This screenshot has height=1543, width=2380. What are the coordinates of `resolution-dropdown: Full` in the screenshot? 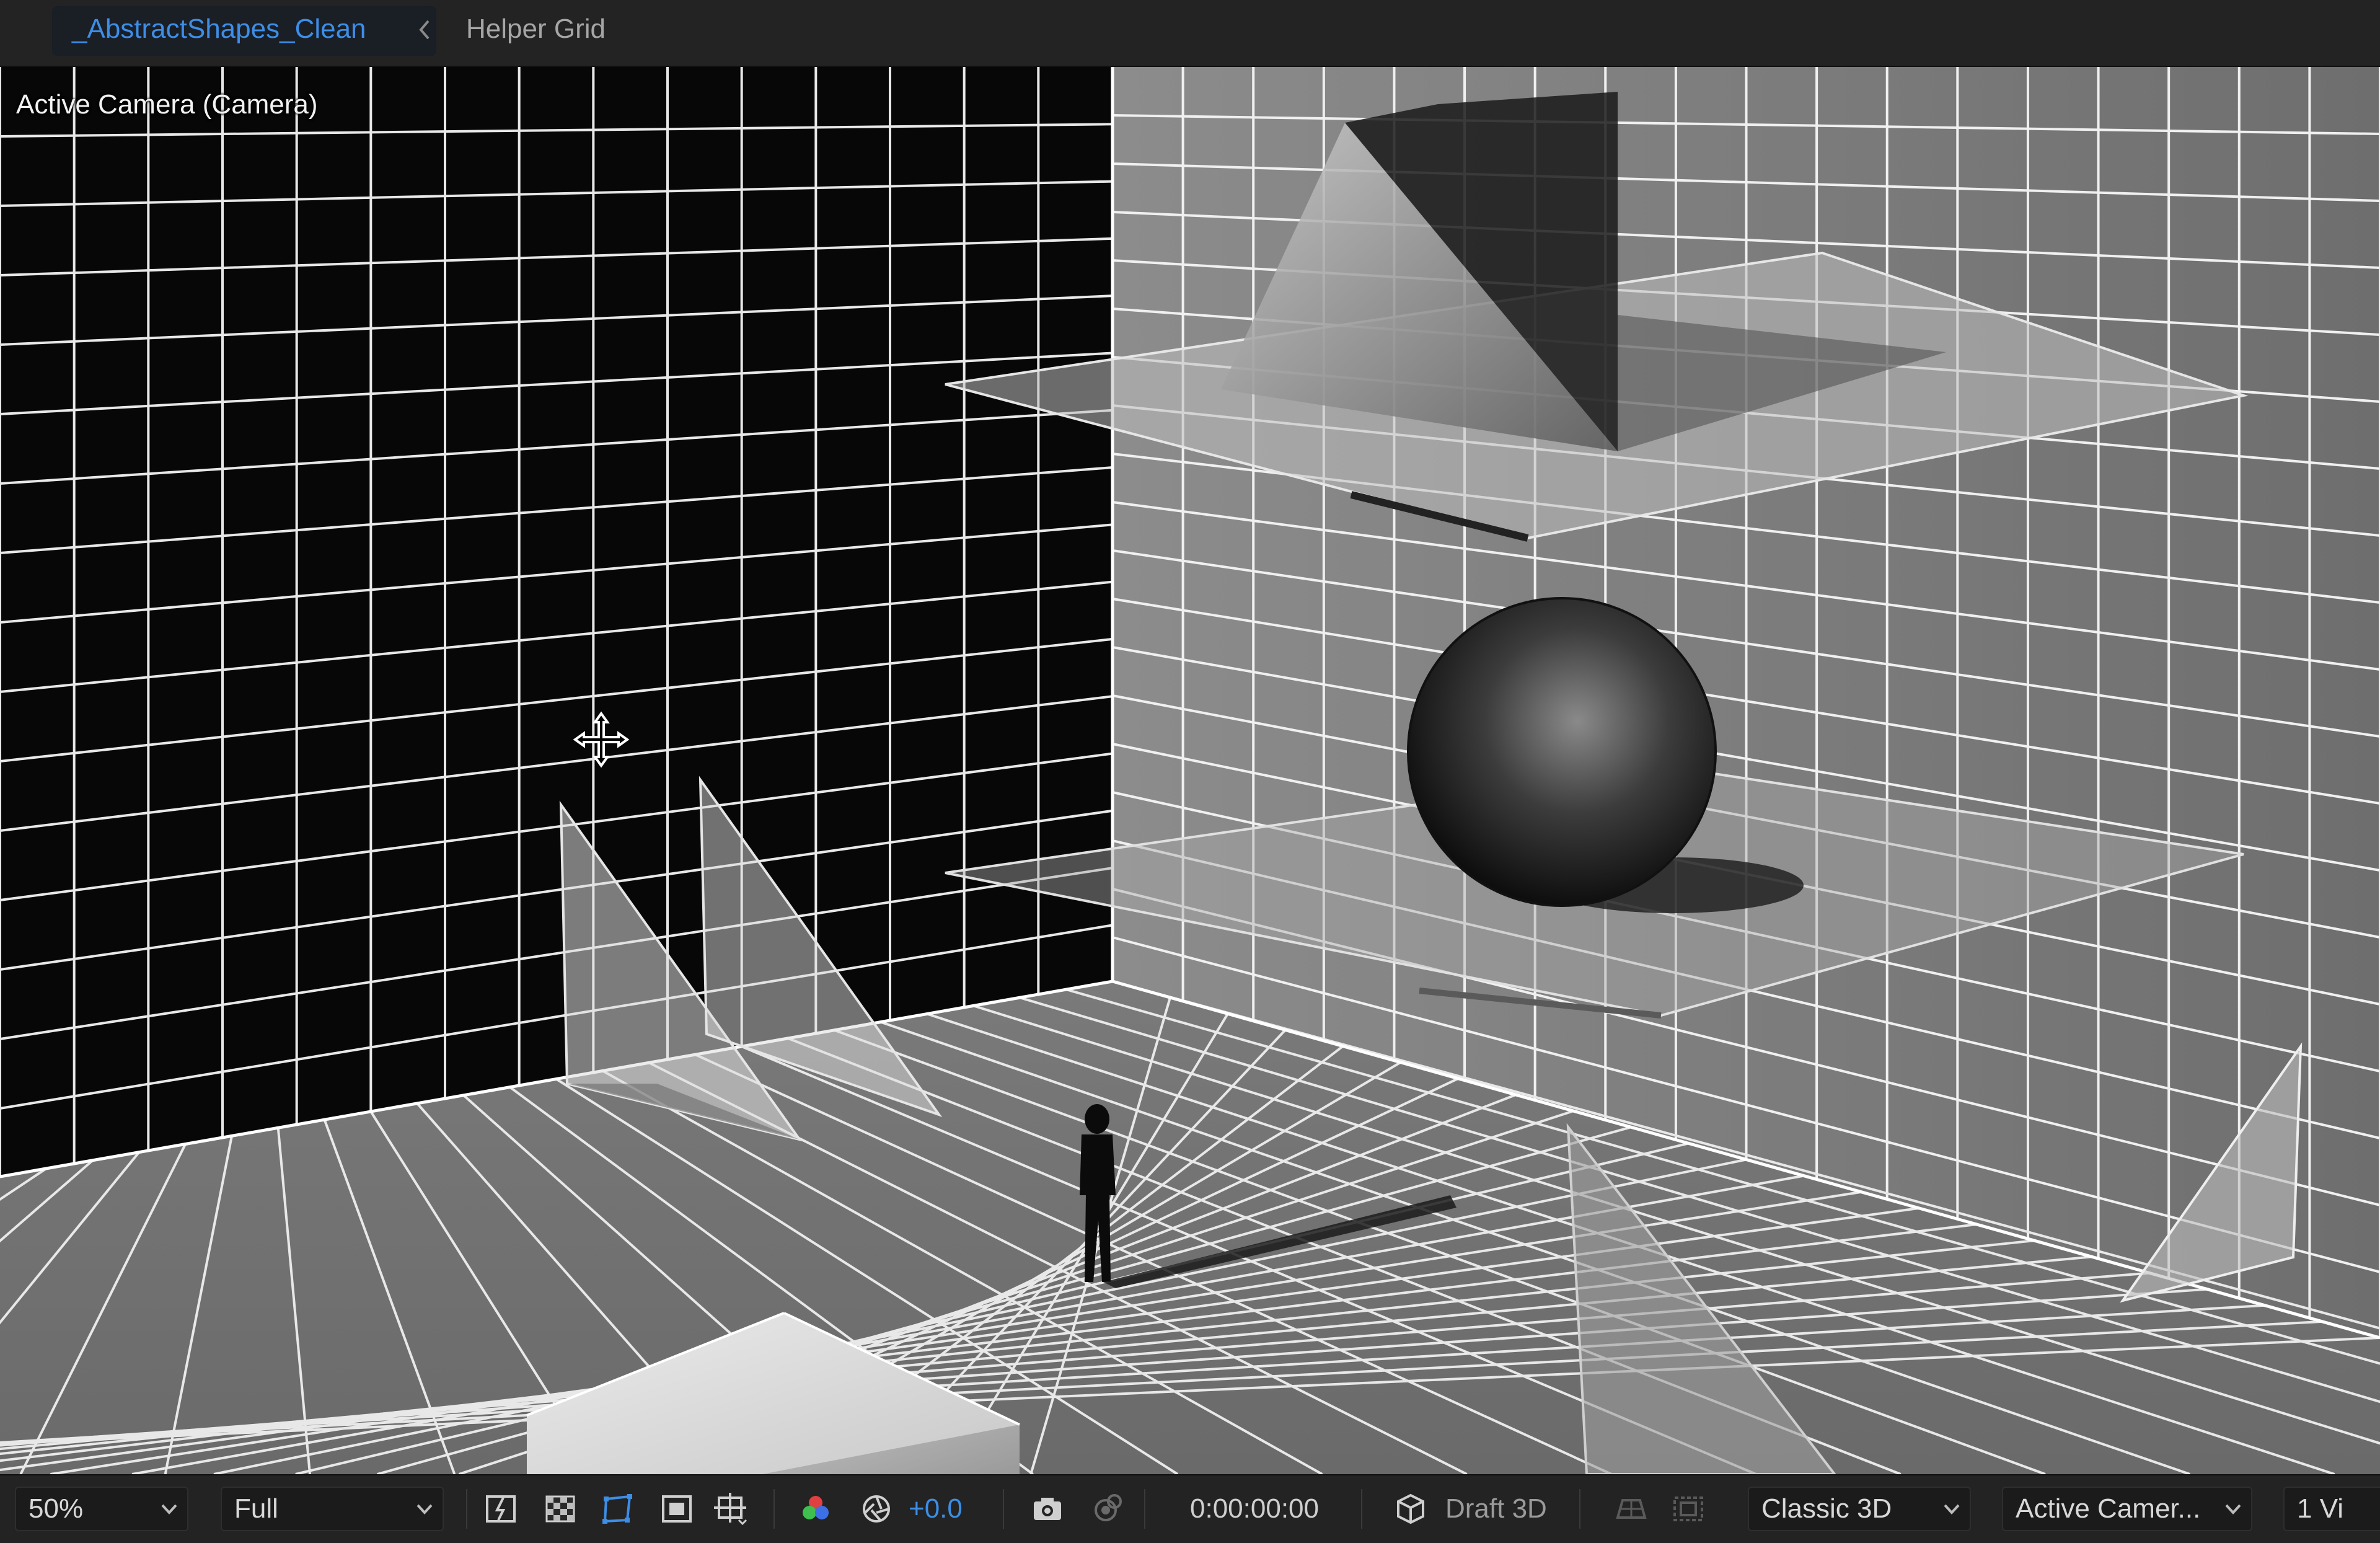 It's located at (332, 1509).